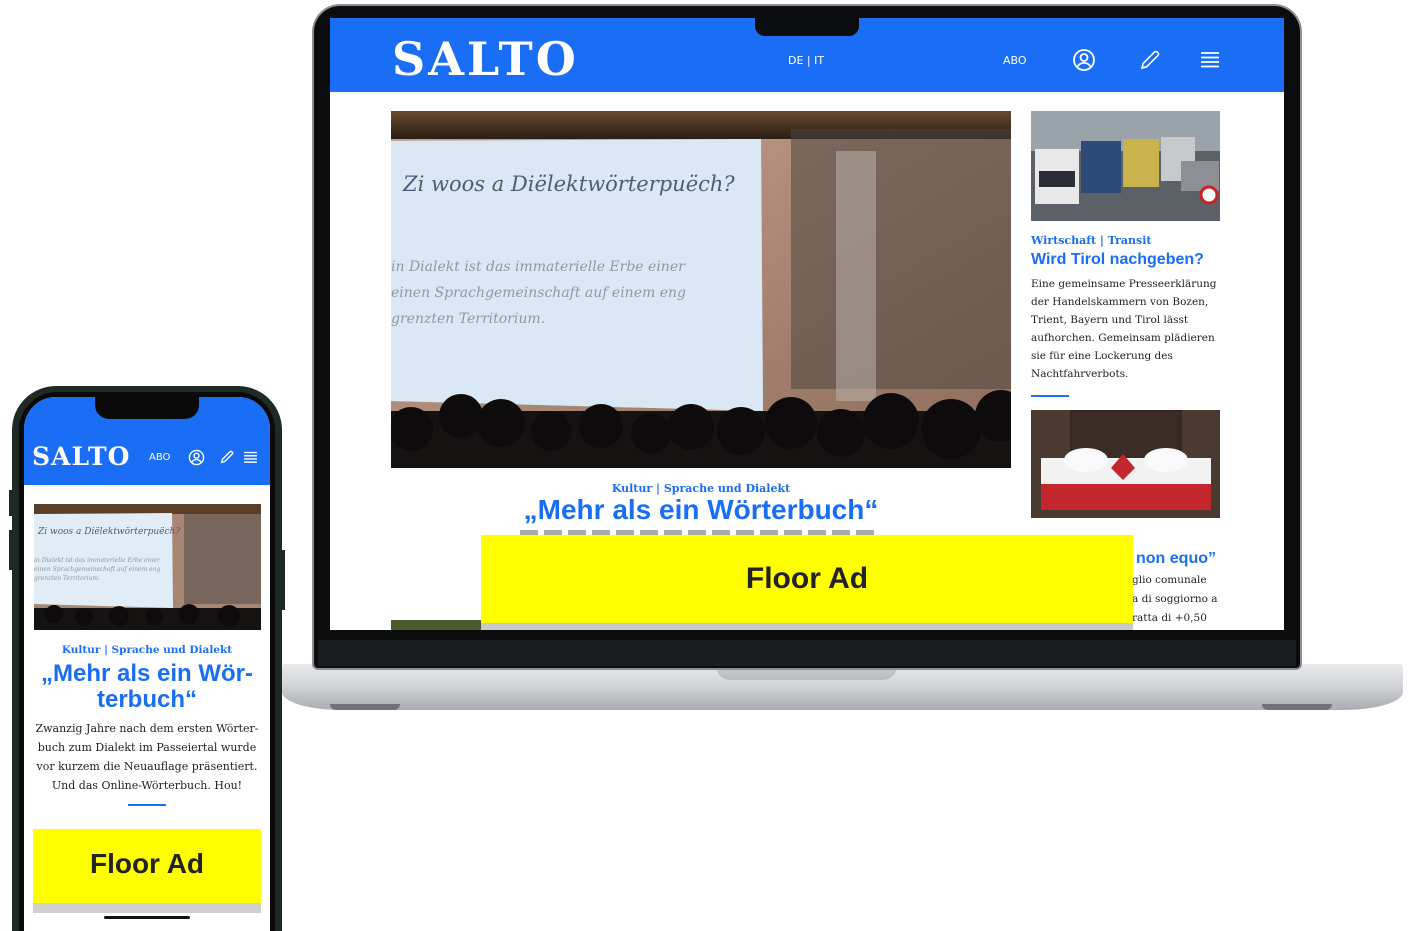 This screenshot has height=931, width=1411. I want to click on side-article-2-line-3: ratta di +0,50, so click(1169, 618).